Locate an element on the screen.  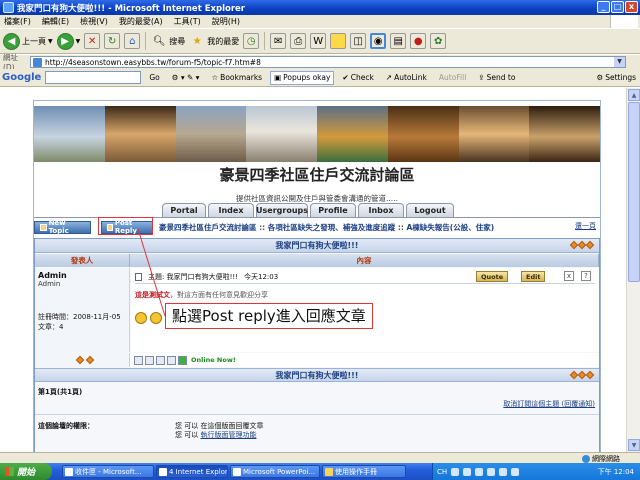
print-icon: ⎙ is located at coordinates (298, 41).